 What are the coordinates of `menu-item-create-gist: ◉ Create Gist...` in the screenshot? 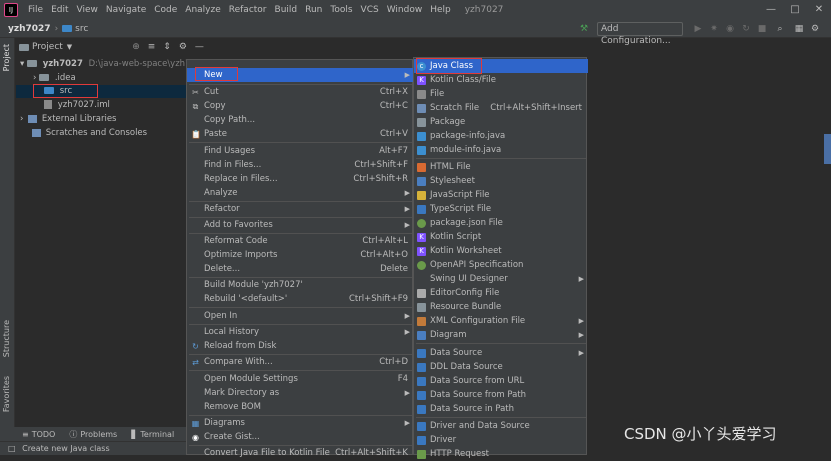 It's located at (300, 437).